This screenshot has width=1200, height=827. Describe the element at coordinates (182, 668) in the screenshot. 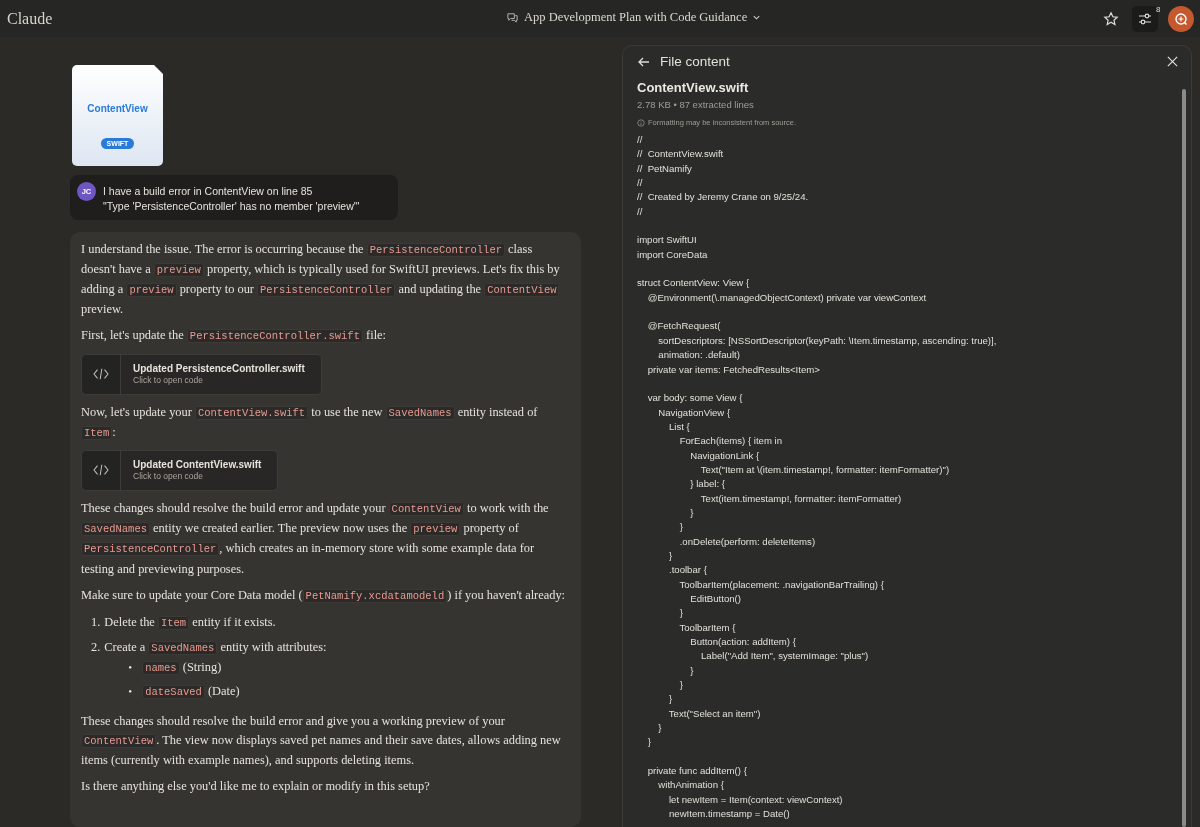

I see `list-item-text: names (String)` at that location.